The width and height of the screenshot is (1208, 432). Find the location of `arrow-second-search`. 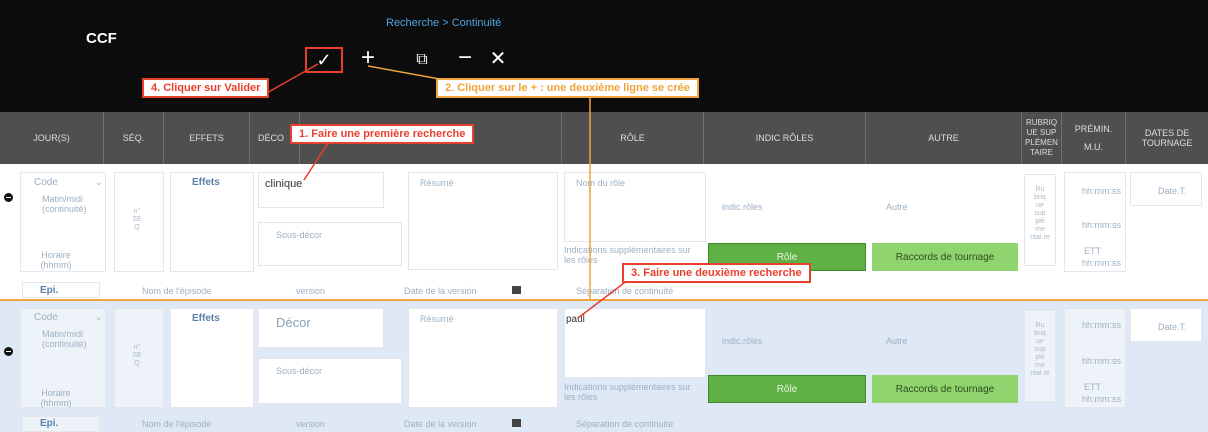

arrow-second-search is located at coordinates (603, 299).